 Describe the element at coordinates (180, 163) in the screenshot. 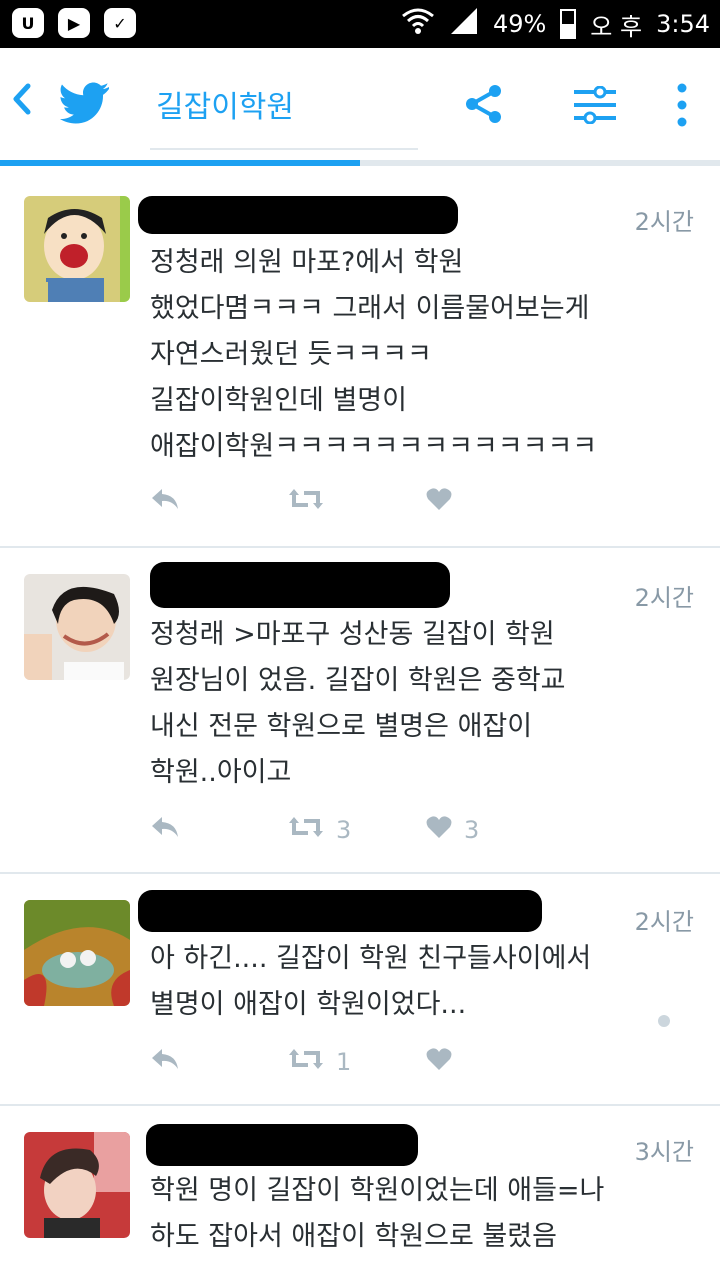

I see `loading-progress-fill` at that location.